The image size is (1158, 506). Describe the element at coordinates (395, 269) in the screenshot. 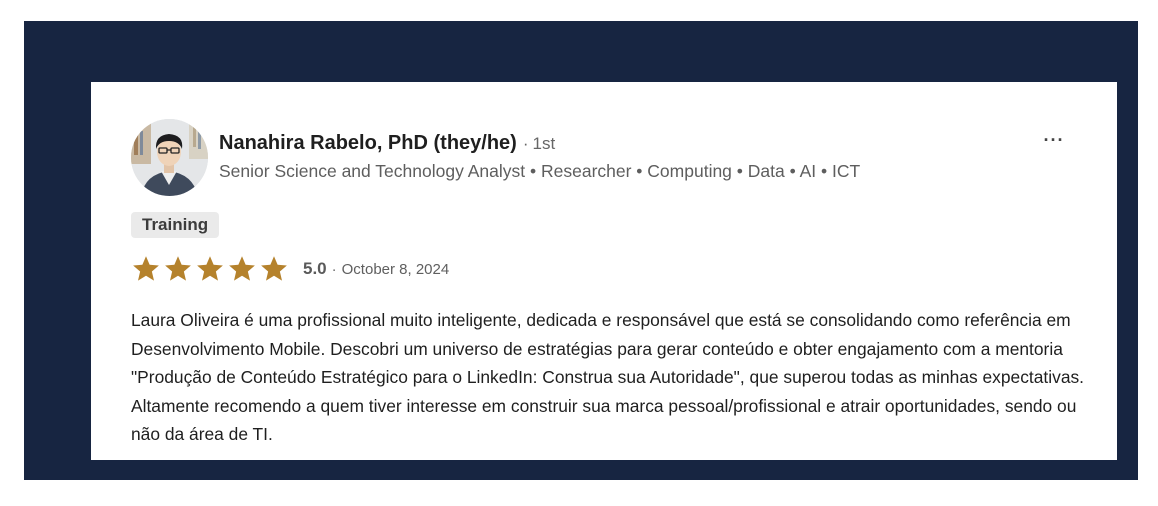

I see `review-date: October 8, 2024` at that location.